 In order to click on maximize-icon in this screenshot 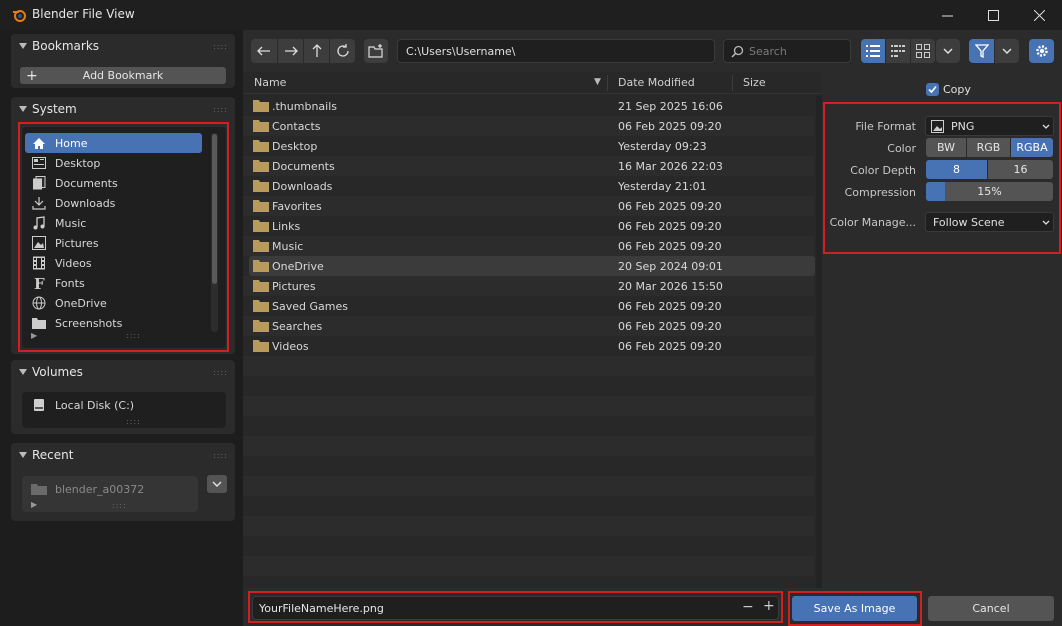, I will do `click(993, 15)`.